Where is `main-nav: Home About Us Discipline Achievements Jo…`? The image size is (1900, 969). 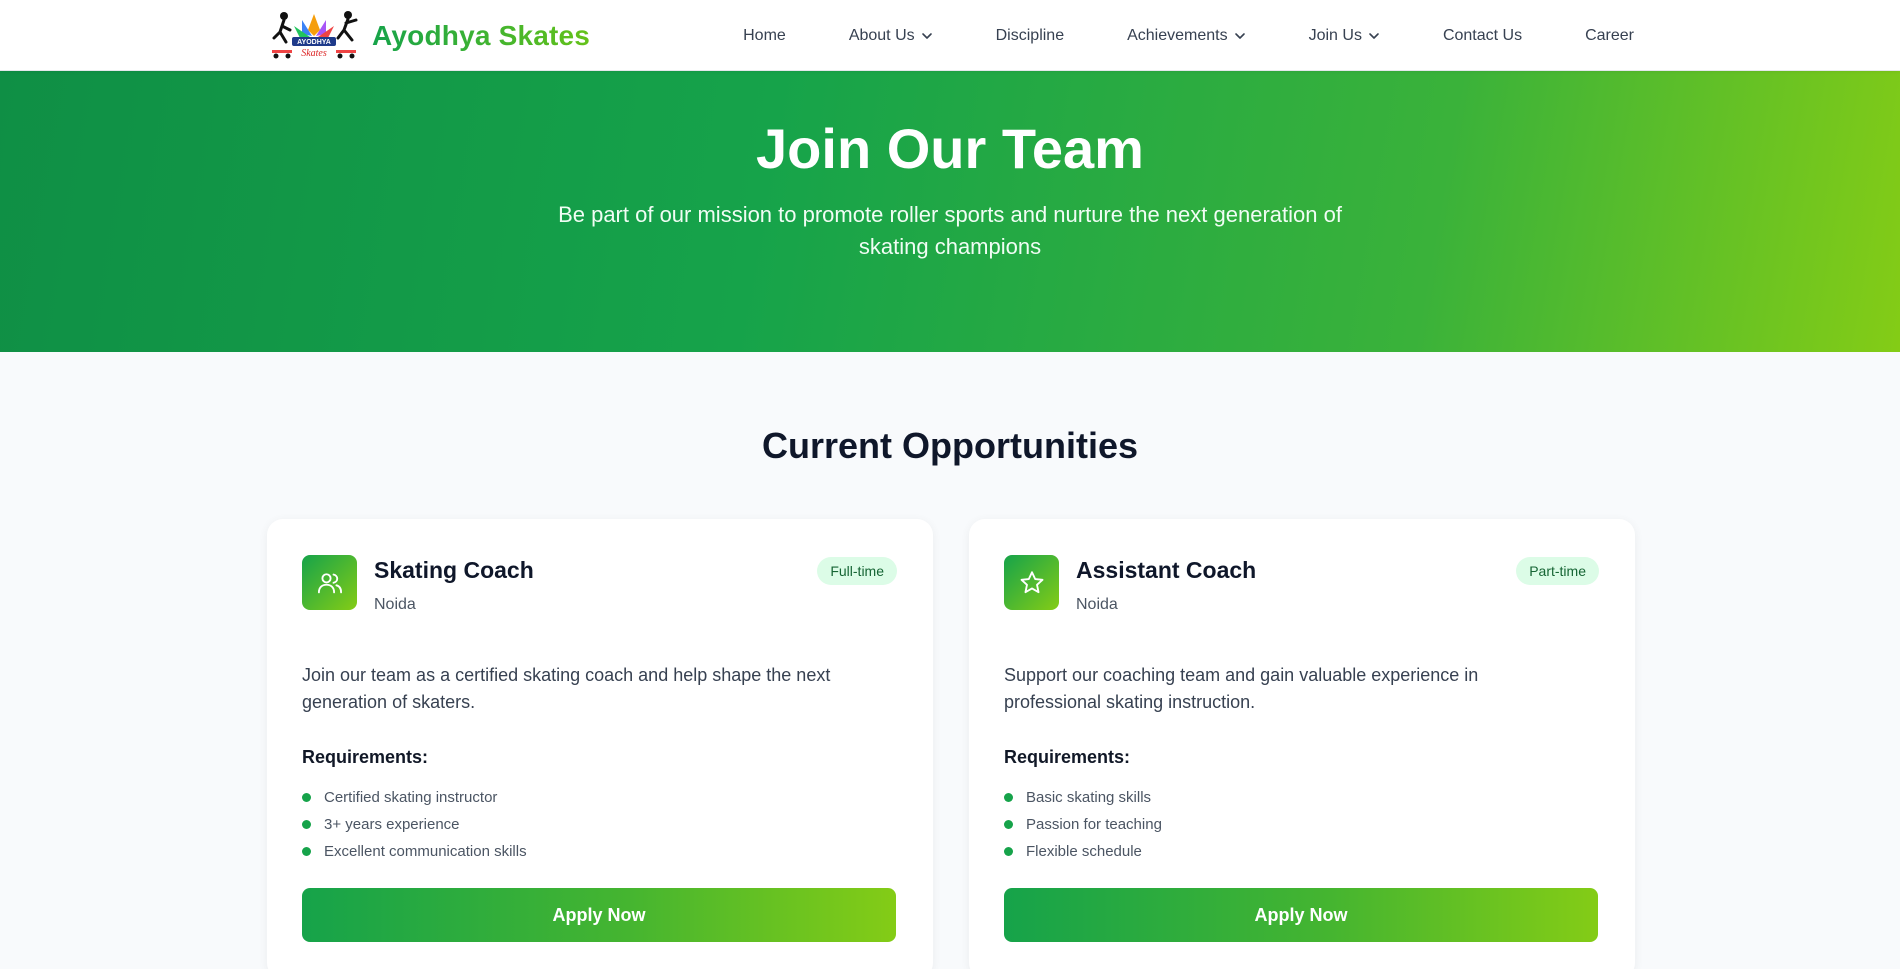 main-nav: Home About Us Discipline Achievements Jo… is located at coordinates (1188, 35).